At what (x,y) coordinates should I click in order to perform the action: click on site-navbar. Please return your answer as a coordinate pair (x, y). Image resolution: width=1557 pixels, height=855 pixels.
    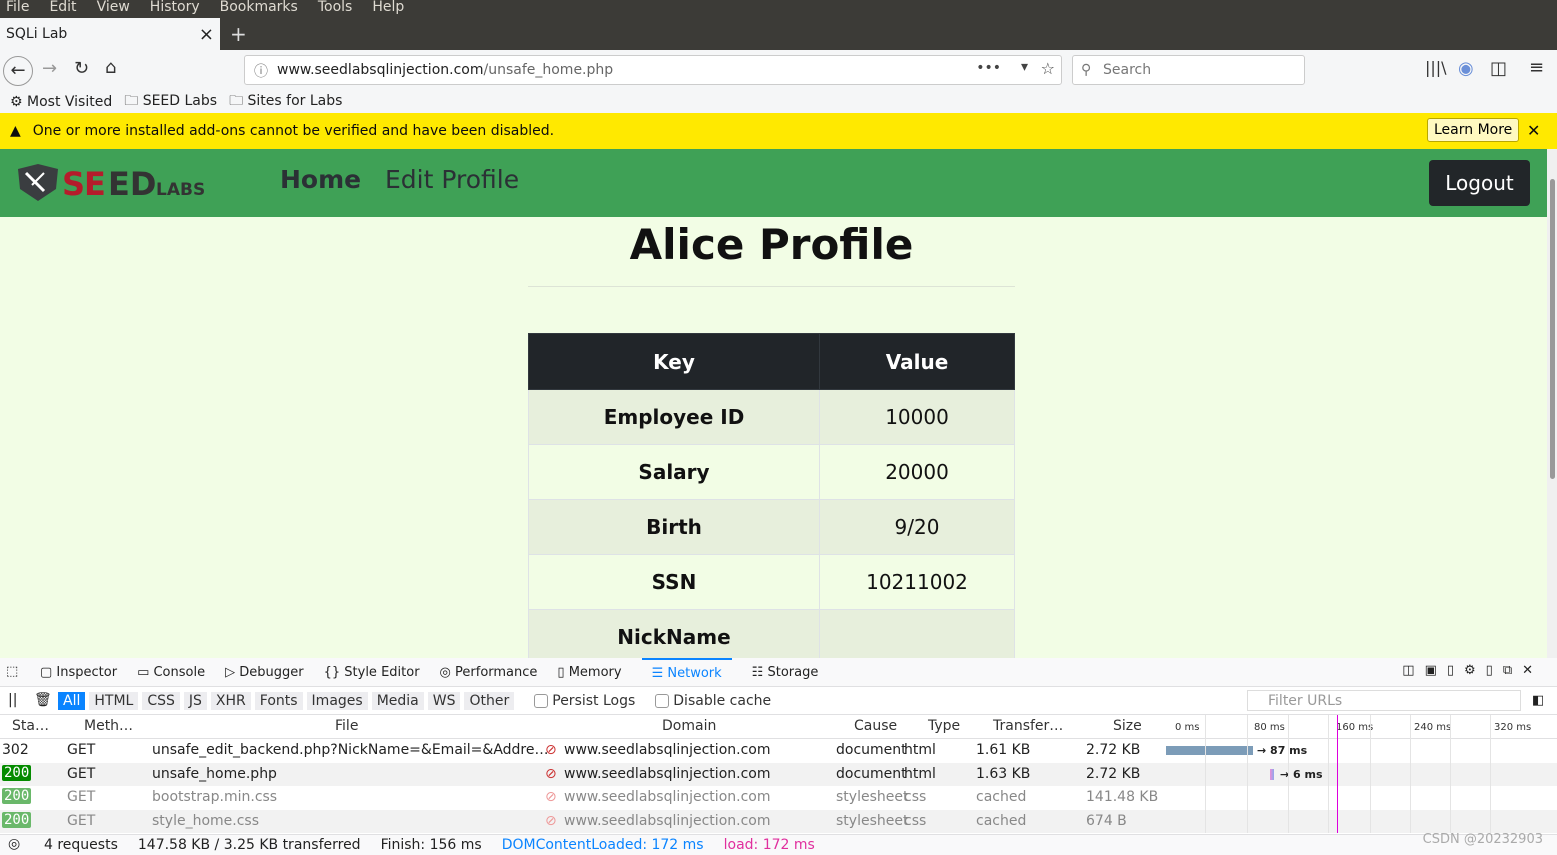
    Looking at the image, I should click on (773, 183).